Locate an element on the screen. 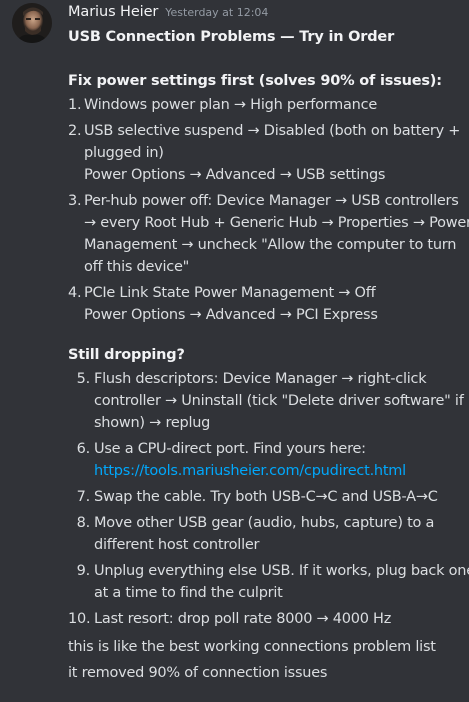 The height and width of the screenshot is (702, 469). list-item-text: at a time to find the culprit is located at coordinates (188, 593).